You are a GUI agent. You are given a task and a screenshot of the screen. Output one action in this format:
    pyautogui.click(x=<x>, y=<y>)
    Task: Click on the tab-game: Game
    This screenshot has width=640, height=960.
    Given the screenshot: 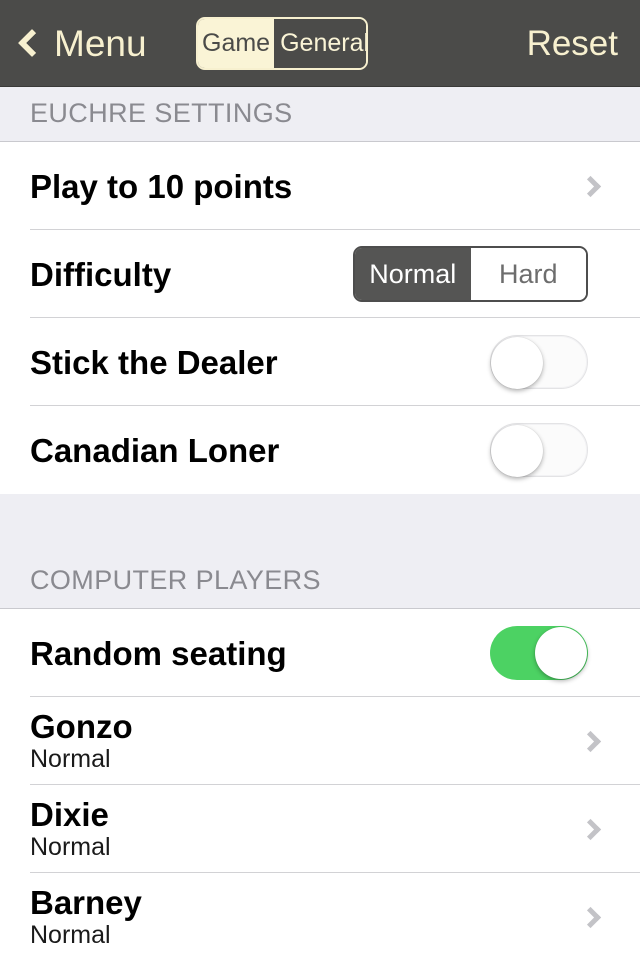 What is the action you would take?
    pyautogui.click(x=236, y=43)
    